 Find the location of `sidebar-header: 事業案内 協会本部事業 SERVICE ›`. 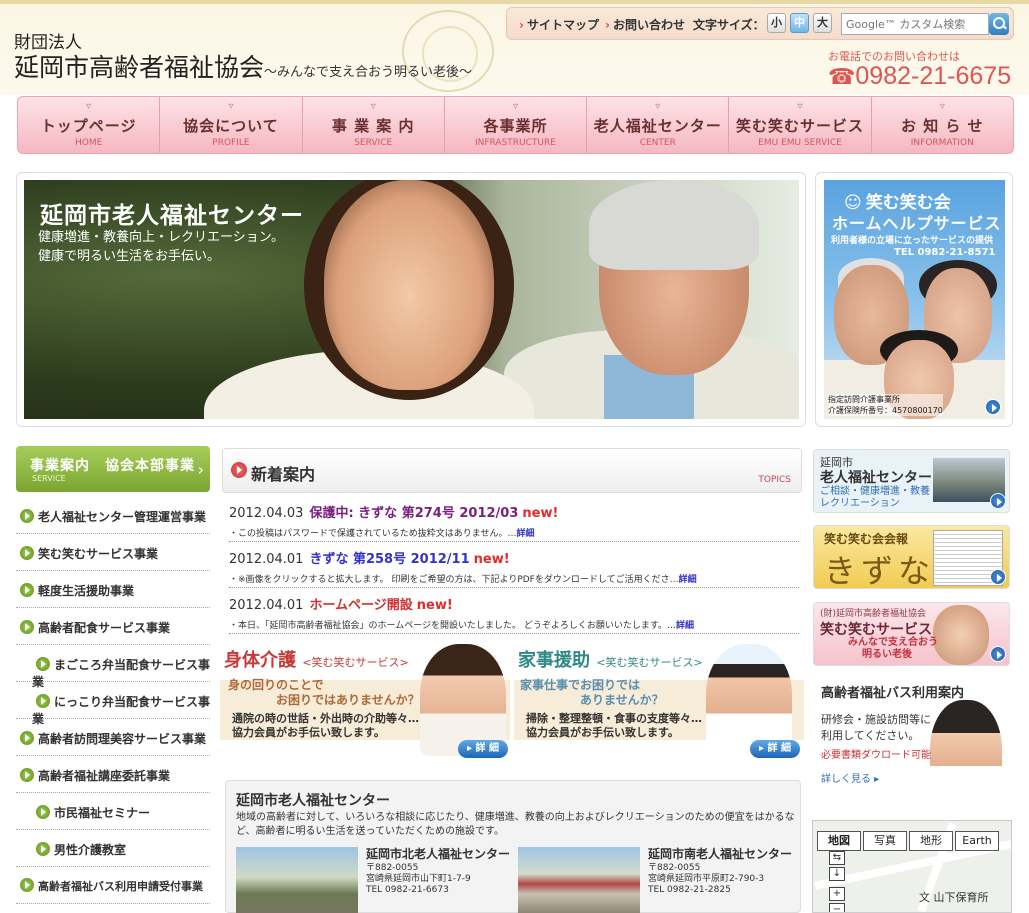

sidebar-header: 事業案内 協会本部事業 SERVICE › is located at coordinates (113, 469).